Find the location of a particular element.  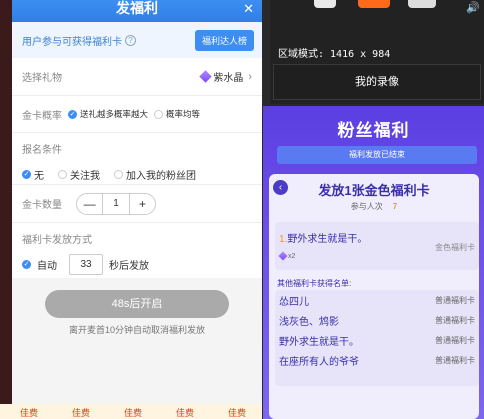

area-mode-text: 区域模式: 1416 x 984 is located at coordinates (334, 54).